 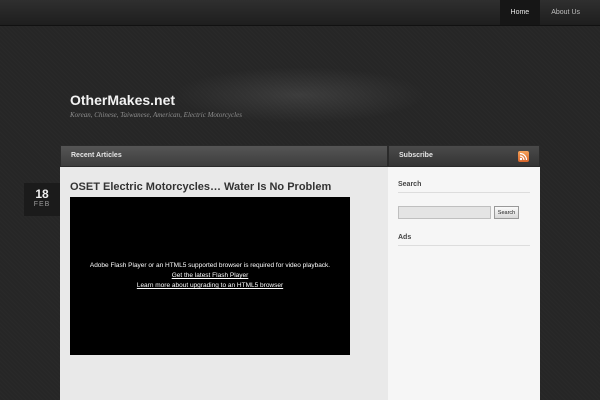 I want to click on rss-icon, so click(x=523, y=156).